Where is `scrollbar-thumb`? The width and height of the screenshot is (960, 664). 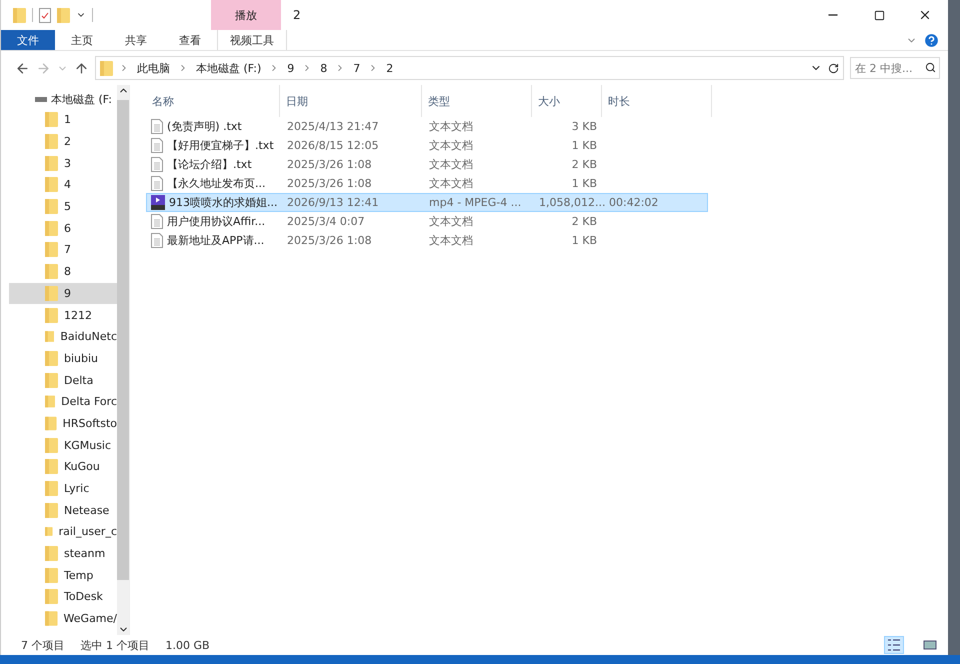 scrollbar-thumb is located at coordinates (123, 340).